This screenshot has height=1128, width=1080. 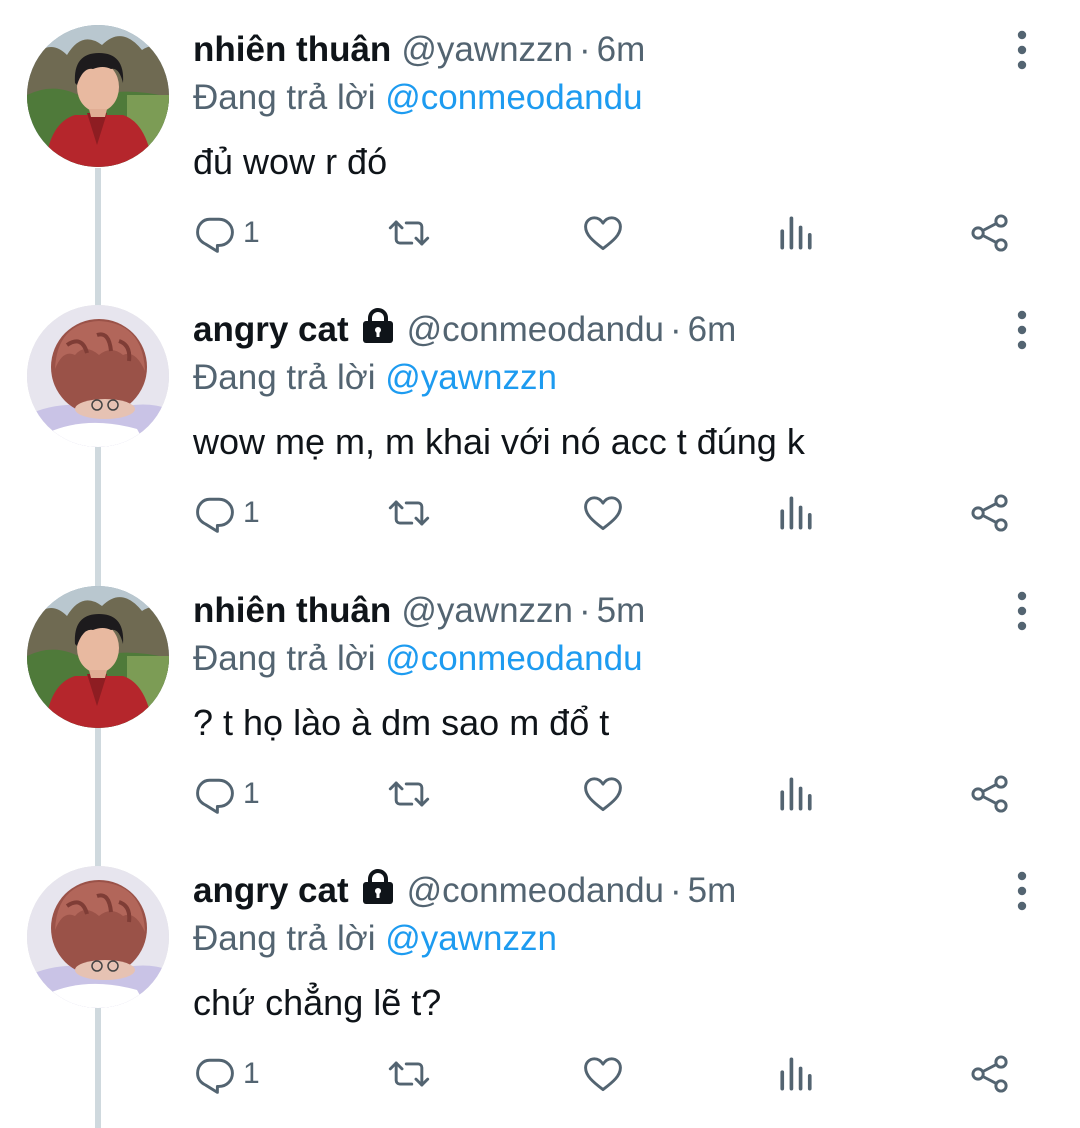 I want to click on tweet-header: nhiên thuân @yawnzzn · 5m, so click(x=419, y=611).